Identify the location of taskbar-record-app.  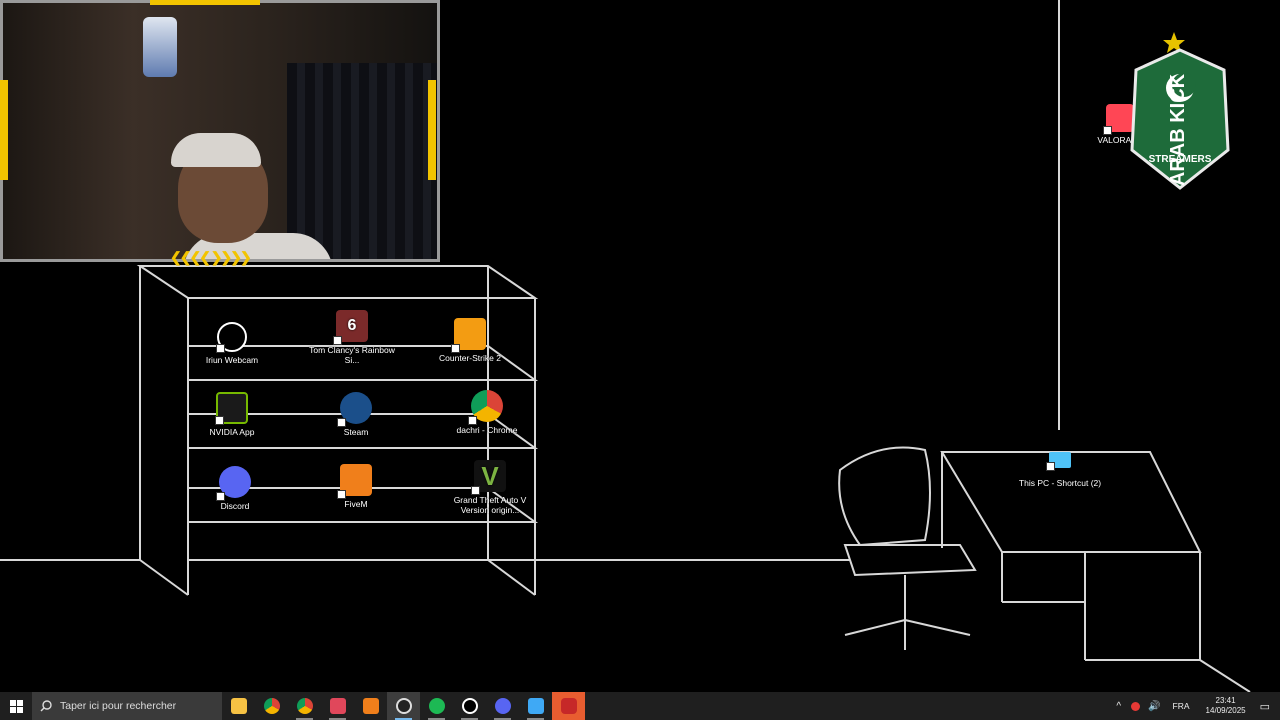
(568, 706).